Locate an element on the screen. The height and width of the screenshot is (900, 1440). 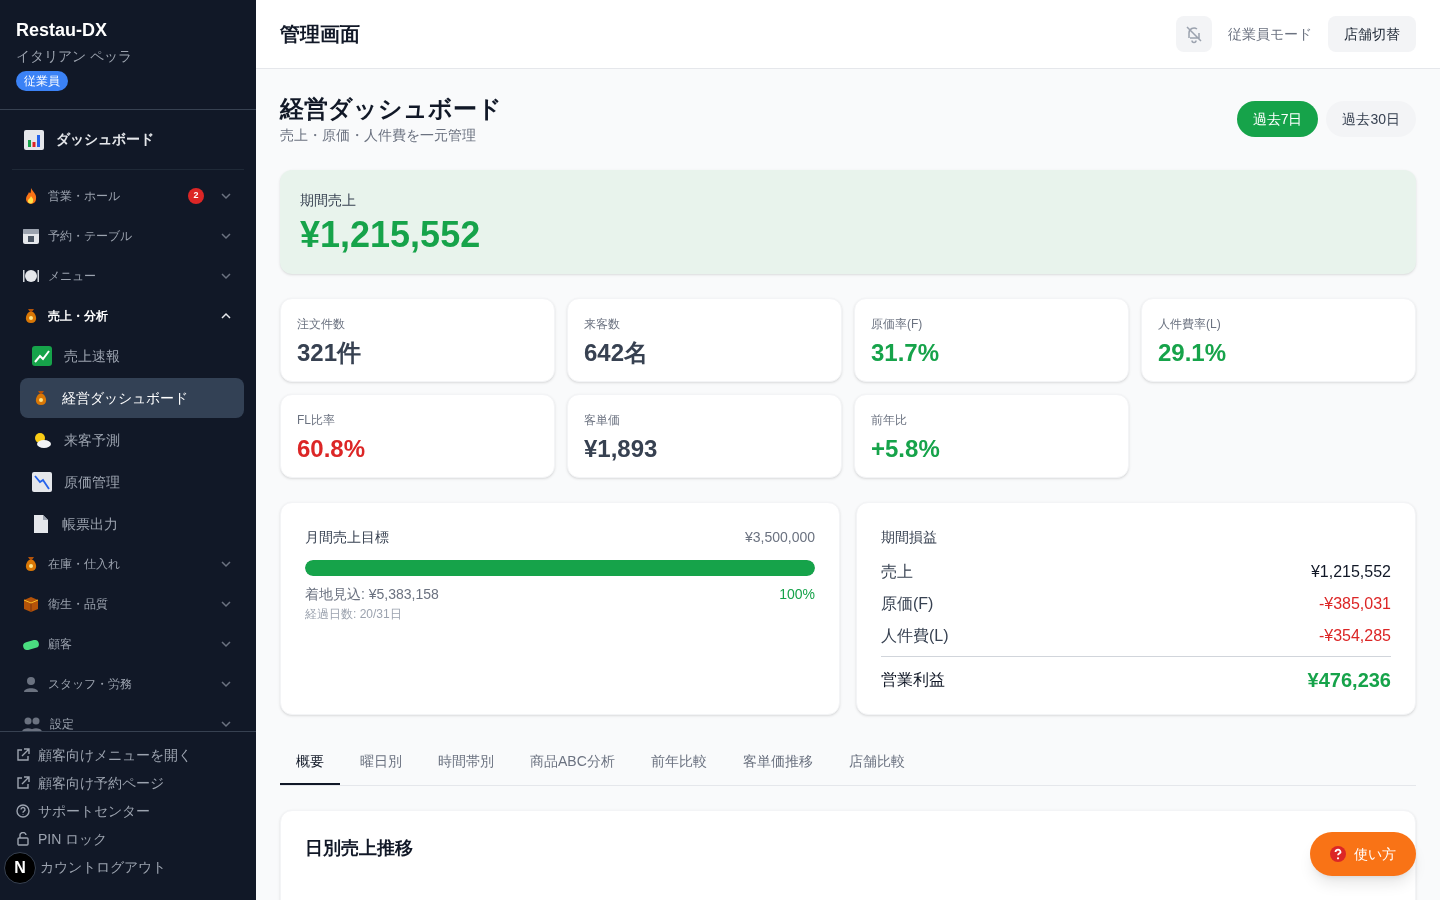
bell-off-icon is located at coordinates (1194, 34).